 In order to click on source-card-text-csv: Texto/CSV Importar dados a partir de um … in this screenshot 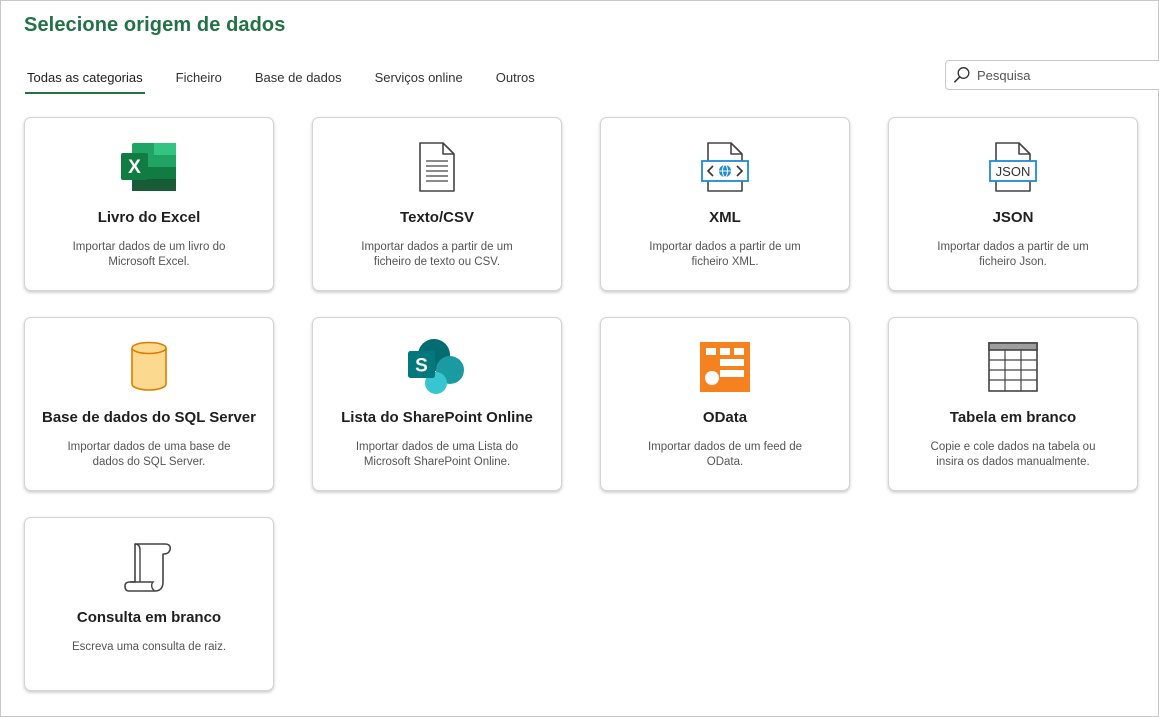, I will do `click(437, 204)`.